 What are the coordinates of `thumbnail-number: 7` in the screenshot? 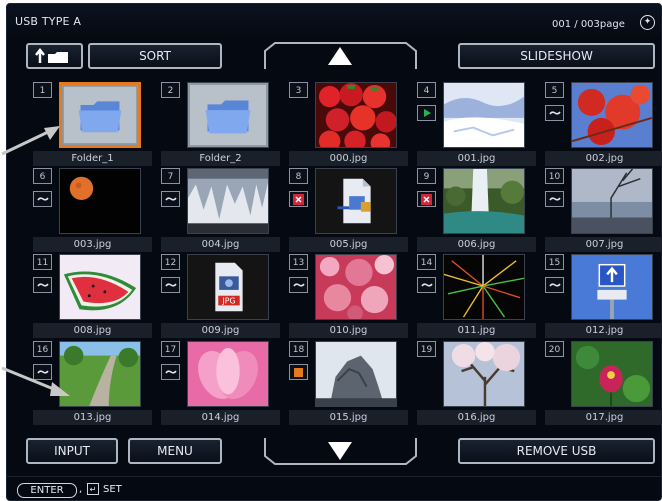 It's located at (170, 176).